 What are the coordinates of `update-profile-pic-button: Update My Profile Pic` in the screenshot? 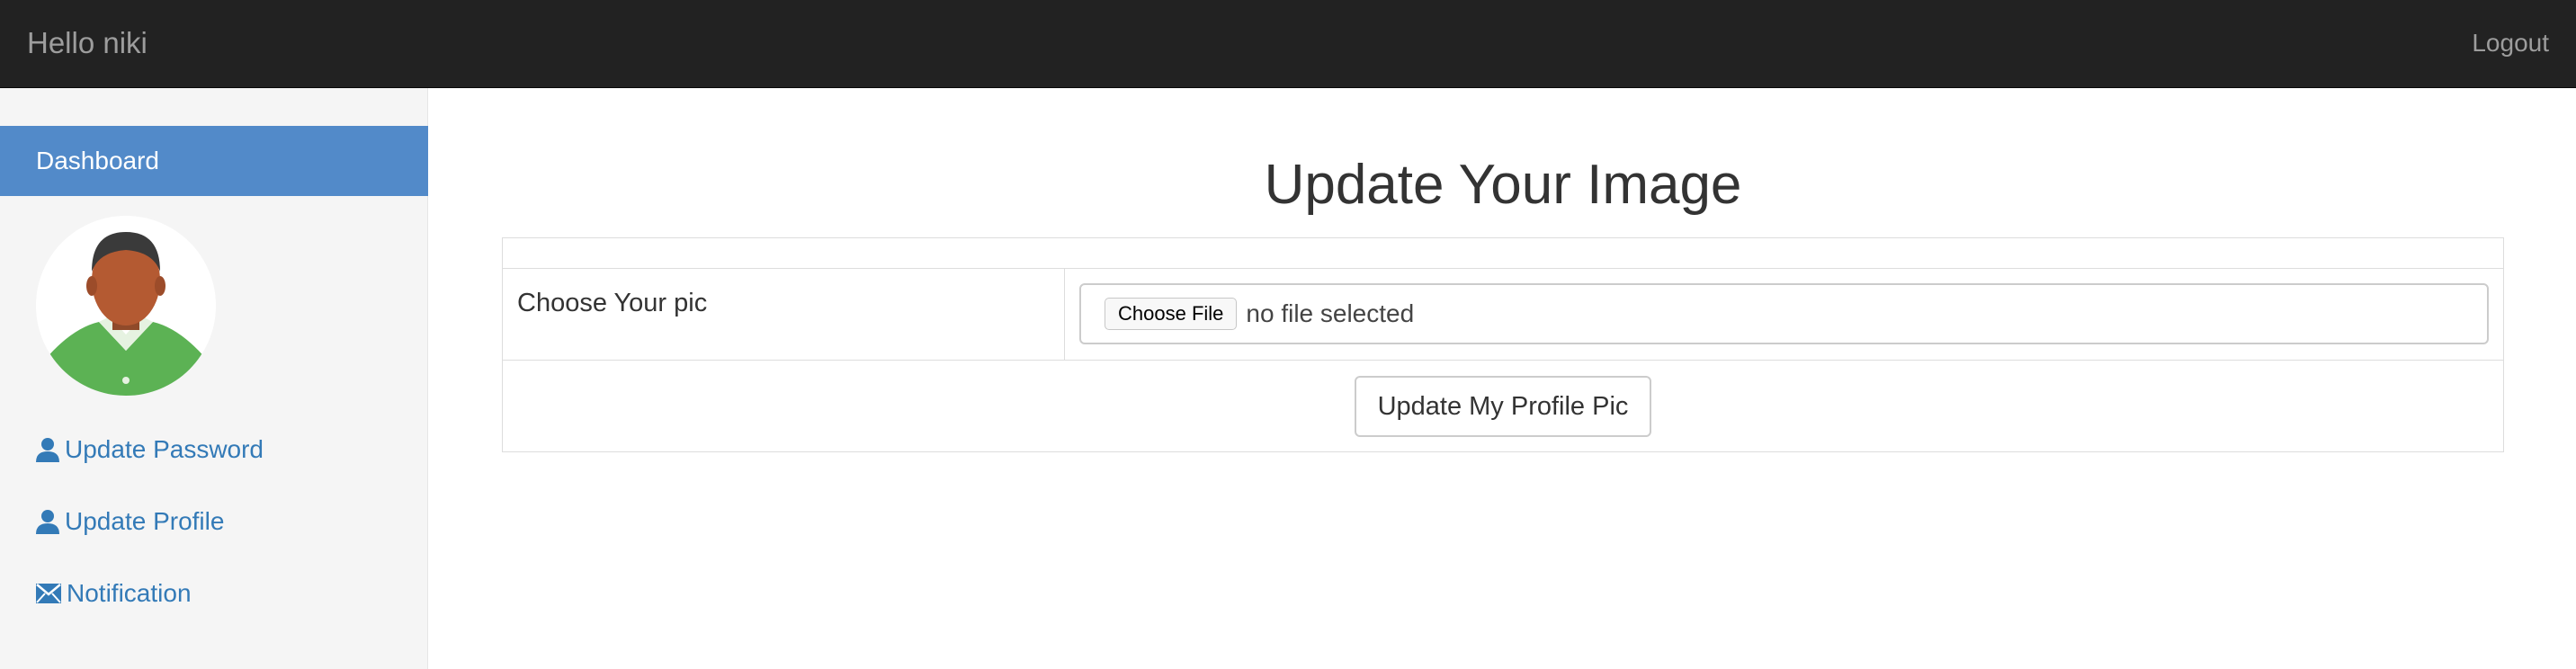 It's located at (1503, 407).